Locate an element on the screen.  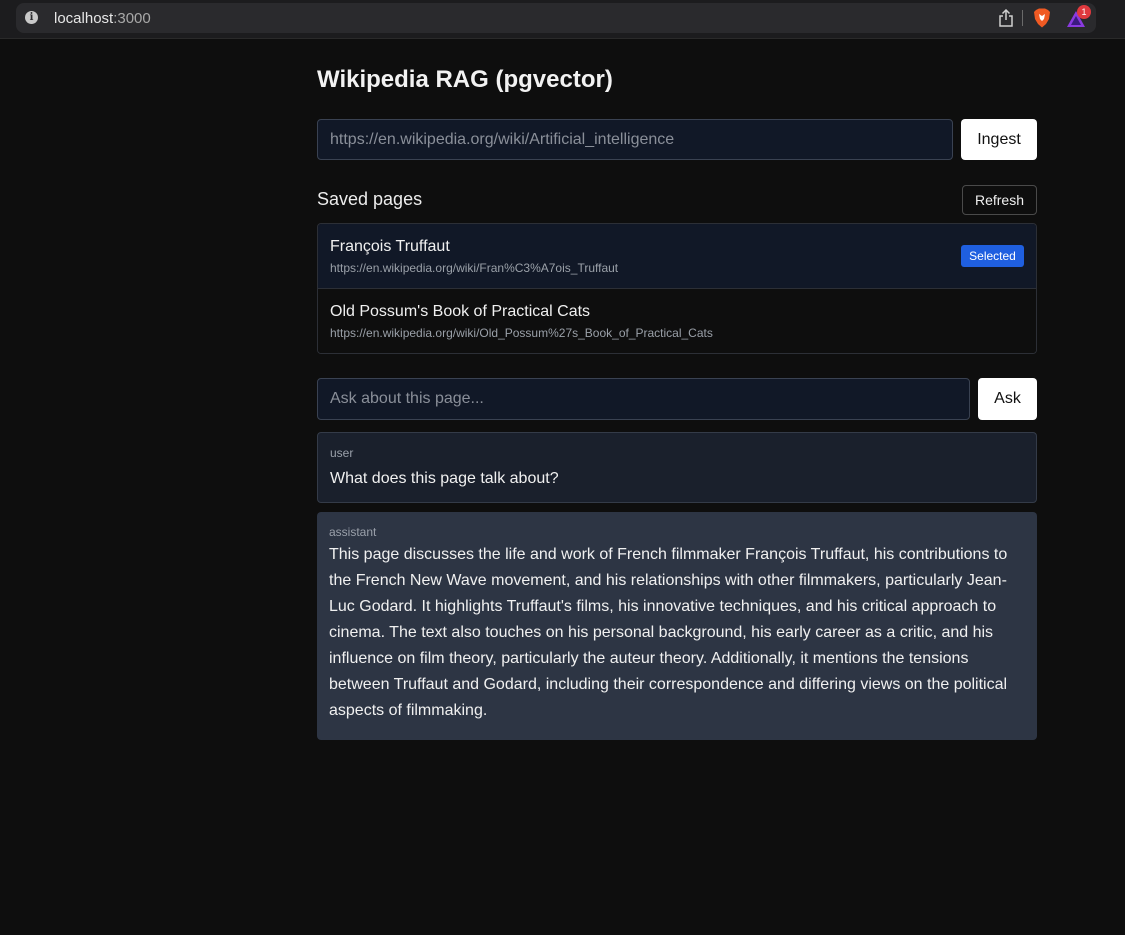
page-title: Wikipedia RAG (pgvector) is located at coordinates (465, 79).